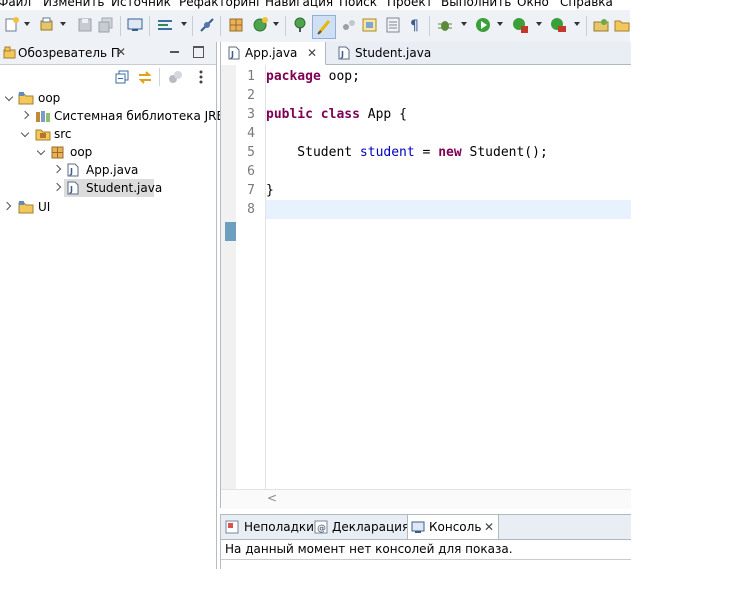 This screenshot has height=602, width=731. I want to click on menu-run: Выполнить, so click(476, 4).